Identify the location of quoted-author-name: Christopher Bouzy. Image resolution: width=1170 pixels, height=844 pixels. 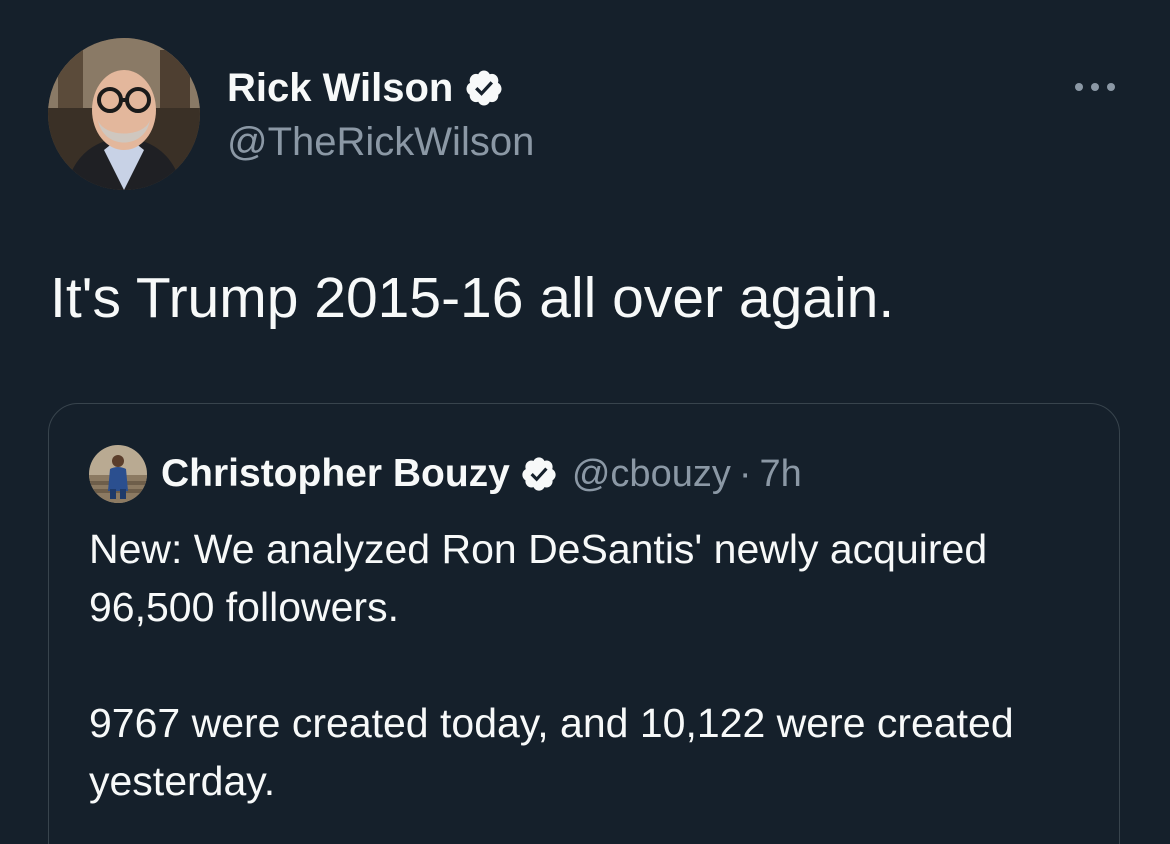
(335, 474).